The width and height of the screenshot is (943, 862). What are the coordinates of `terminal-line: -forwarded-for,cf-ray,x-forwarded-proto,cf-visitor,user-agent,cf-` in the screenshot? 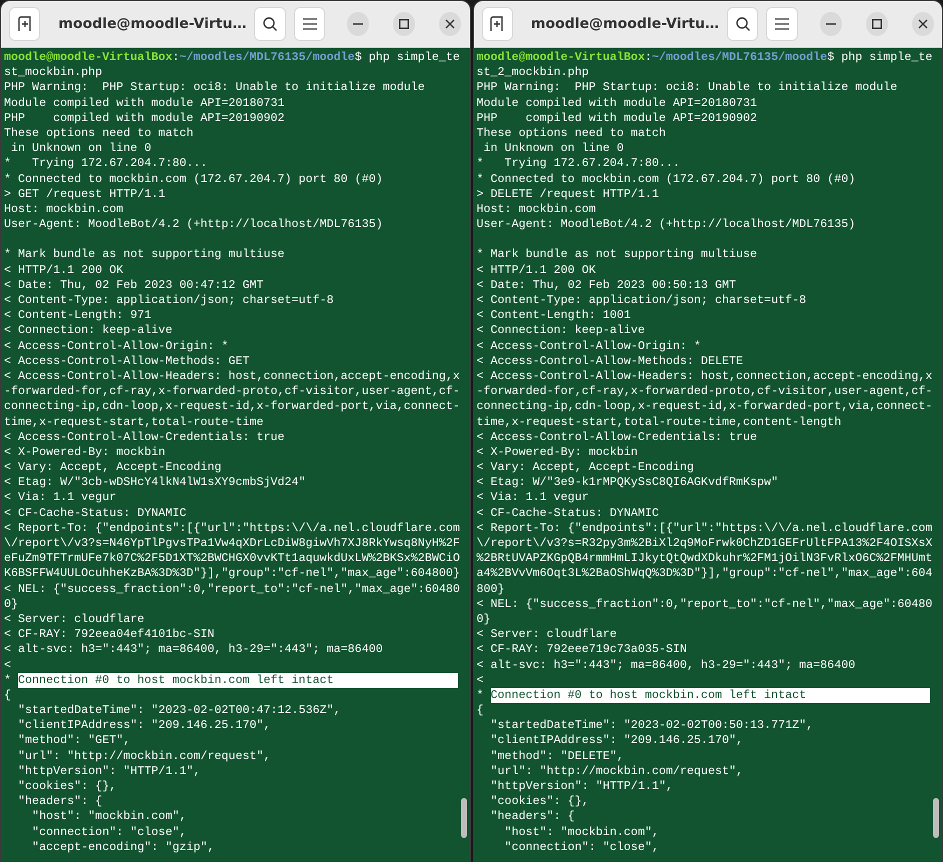 It's located at (232, 392).